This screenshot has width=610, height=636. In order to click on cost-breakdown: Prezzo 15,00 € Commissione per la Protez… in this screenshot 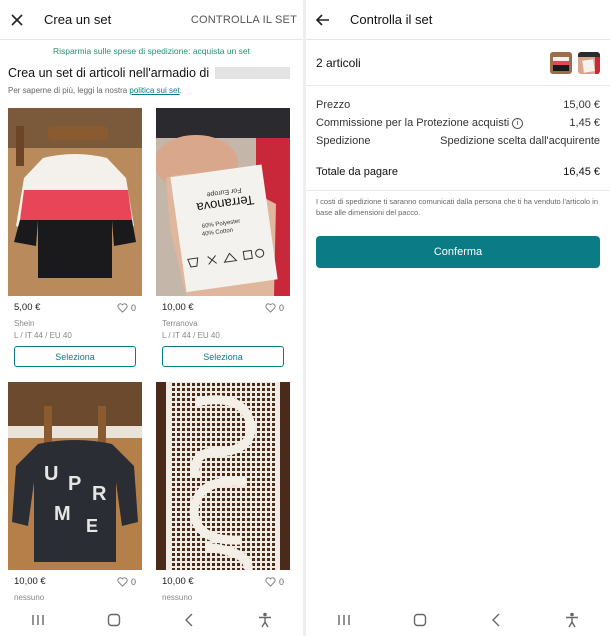, I will do `click(458, 118)`.